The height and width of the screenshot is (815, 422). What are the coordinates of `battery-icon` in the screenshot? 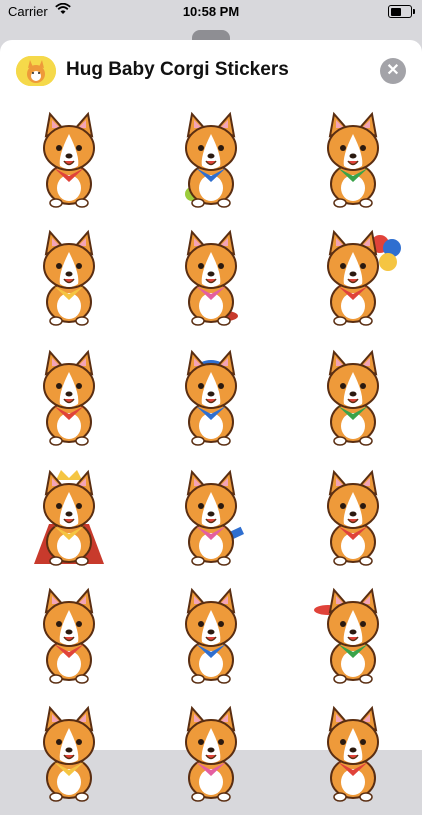 It's located at (401, 11).